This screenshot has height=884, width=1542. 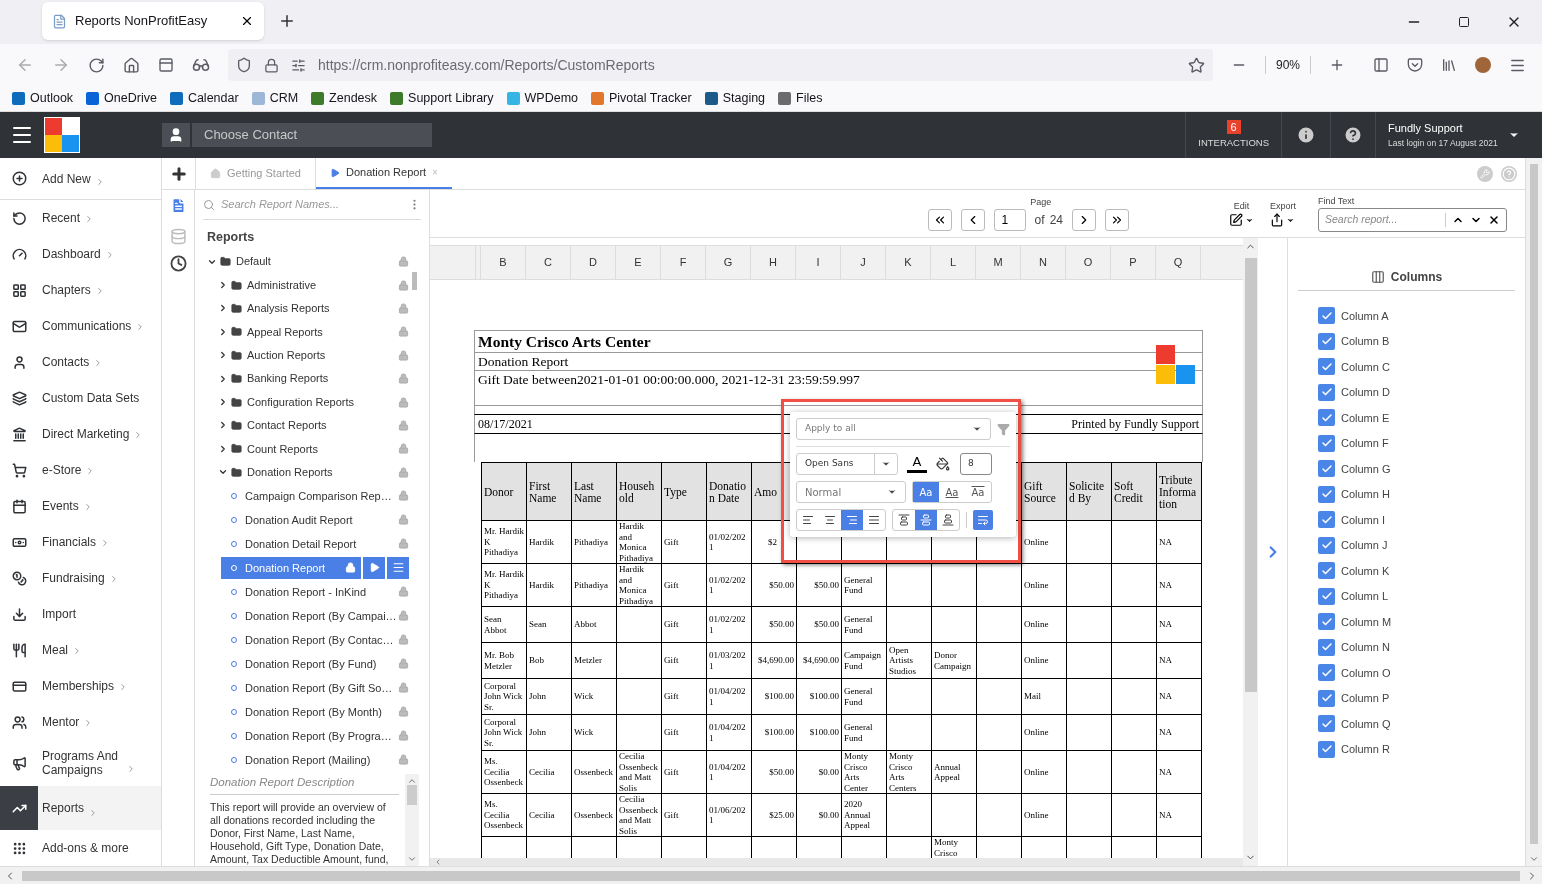 I want to click on column-letter: N, so click(x=1043, y=262).